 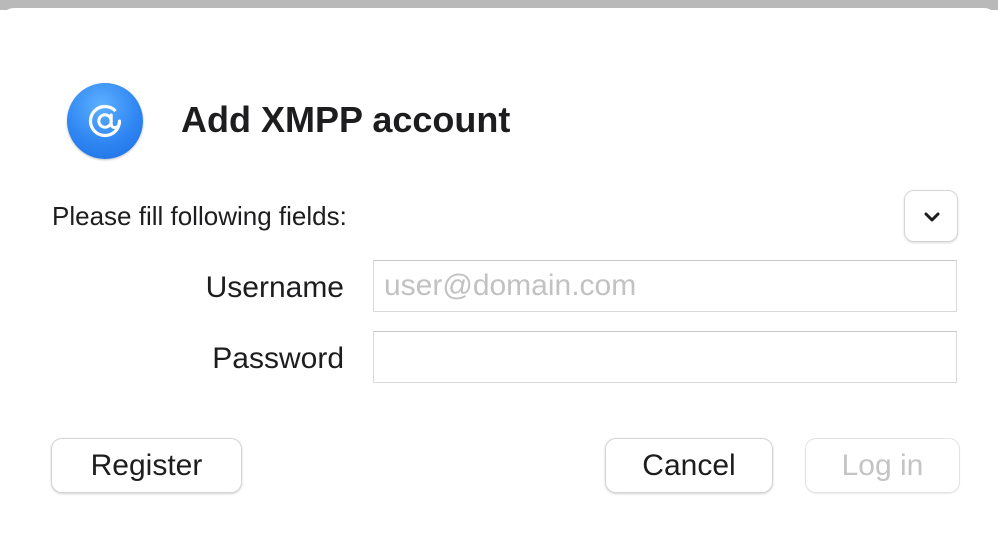 I want to click on disclosure-button, so click(x=931, y=216).